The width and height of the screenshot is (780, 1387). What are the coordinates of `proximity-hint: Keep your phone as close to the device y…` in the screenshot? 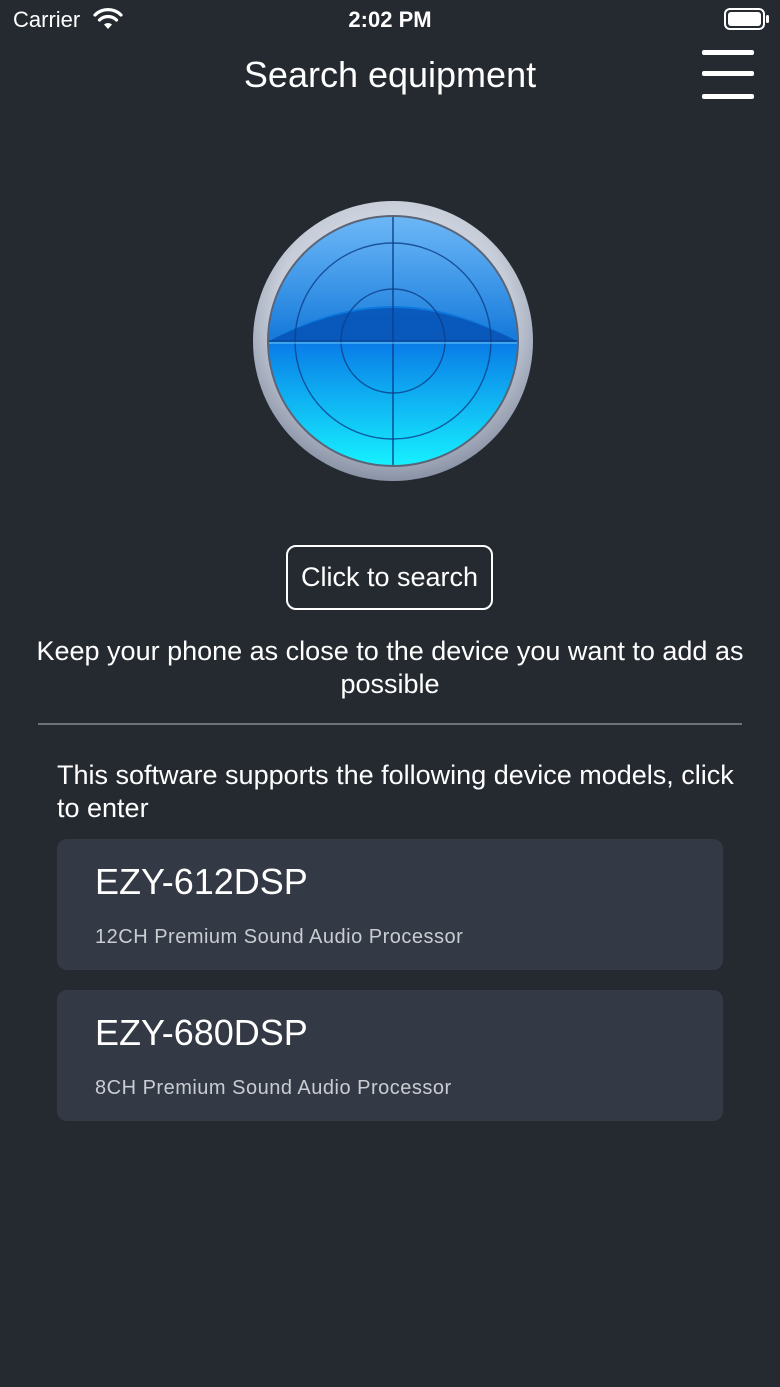 It's located at (390, 667).